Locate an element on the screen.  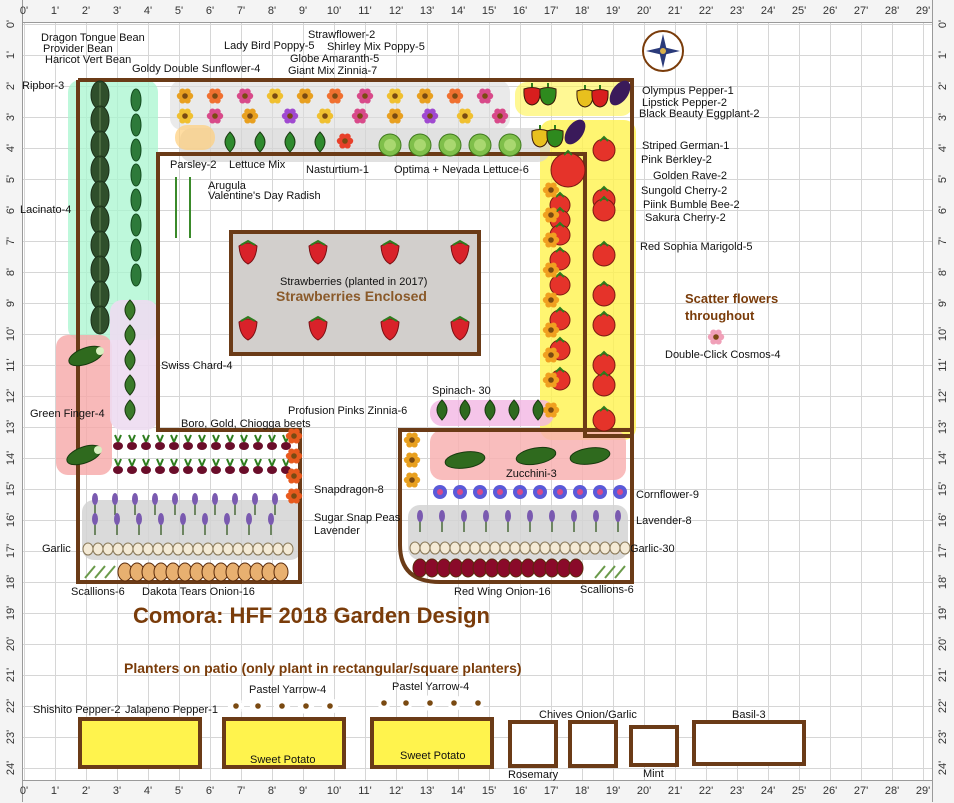
label-pink-berkley: Pink Berkley-2 is located at coordinates (676, 160).